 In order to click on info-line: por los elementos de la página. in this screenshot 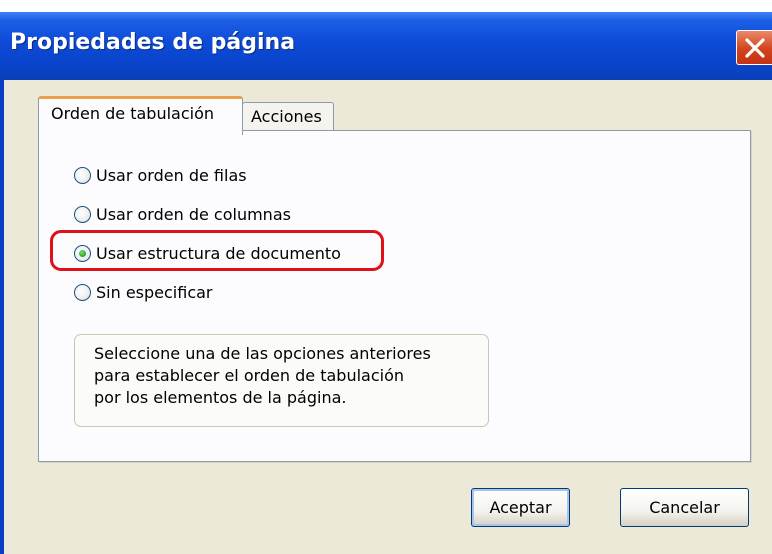, I will do `click(220, 397)`.